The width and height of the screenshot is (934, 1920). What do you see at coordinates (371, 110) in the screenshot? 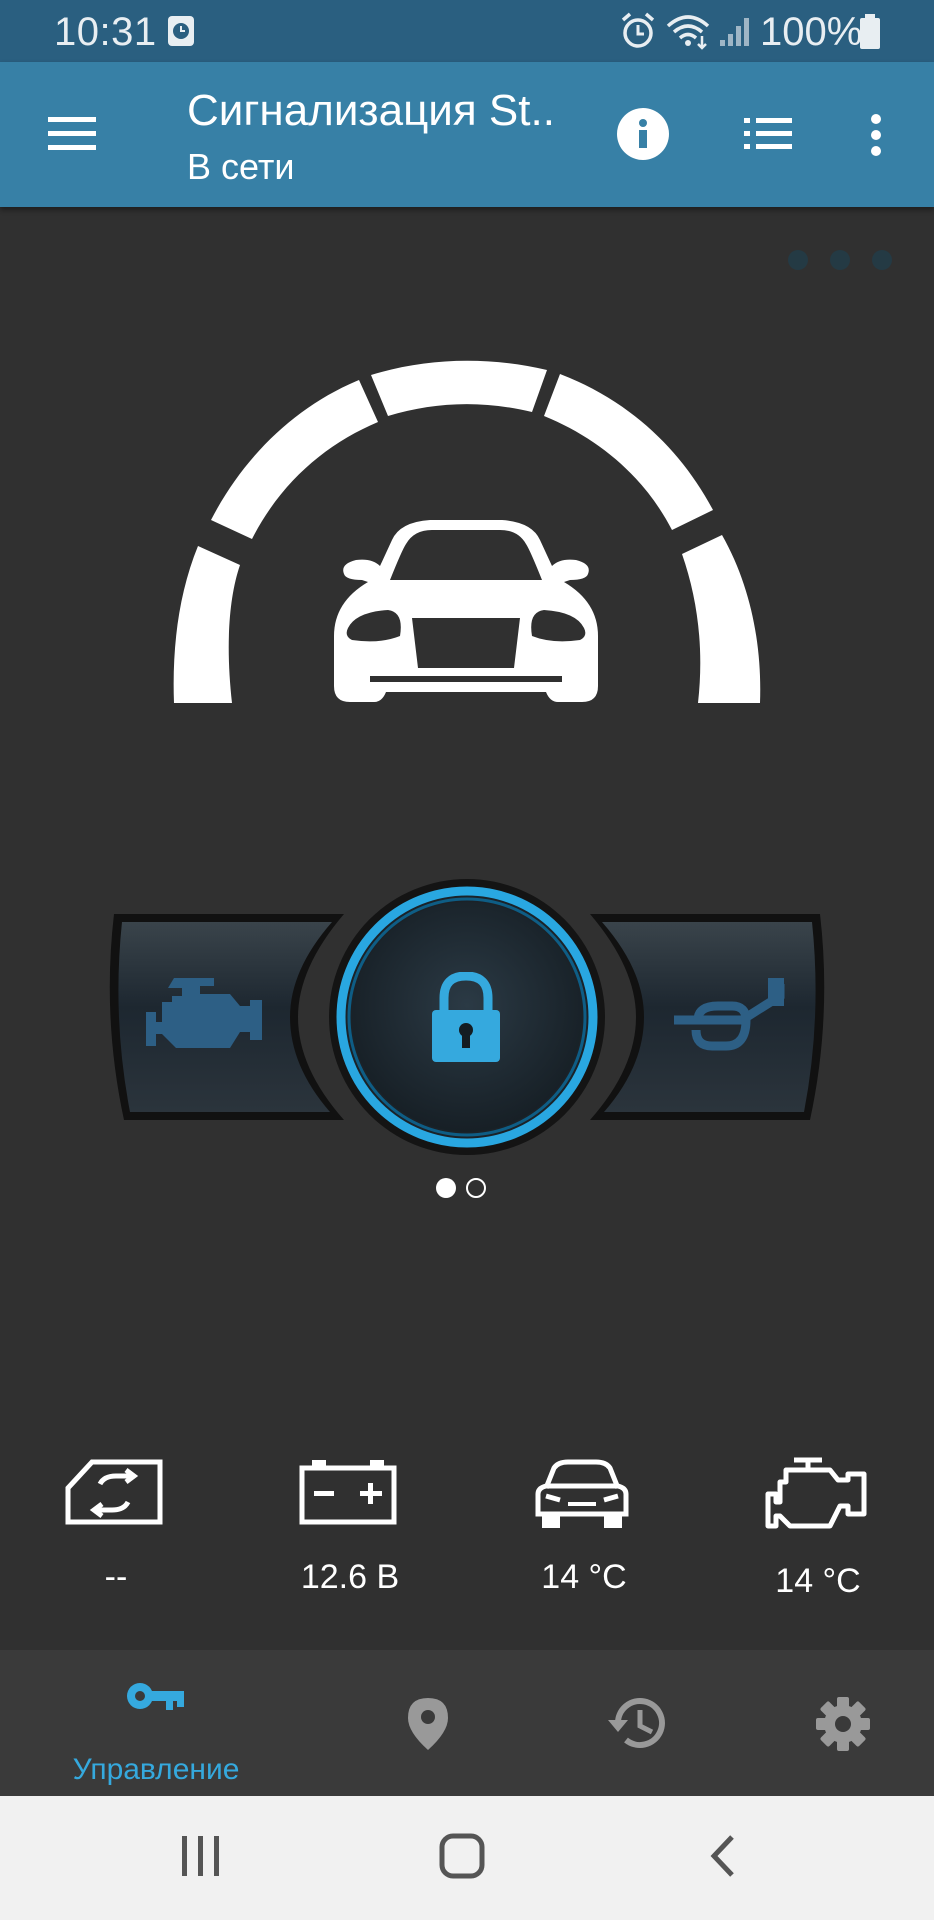
I see `app-title: Сигнализация St..` at bounding box center [371, 110].